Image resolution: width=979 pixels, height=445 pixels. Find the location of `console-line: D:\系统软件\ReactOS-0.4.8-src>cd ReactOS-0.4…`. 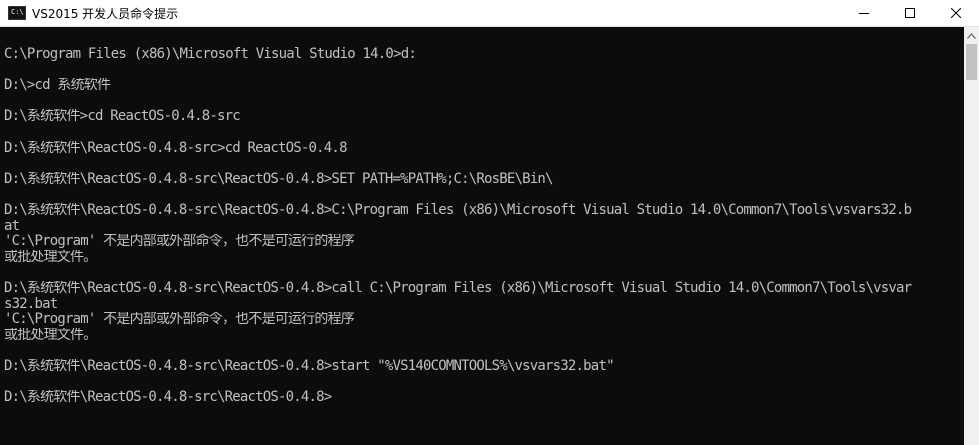

console-line: D:\系统软件\ReactOS-0.4.8-src>cd ReactOS-0.4… is located at coordinates (176, 148).